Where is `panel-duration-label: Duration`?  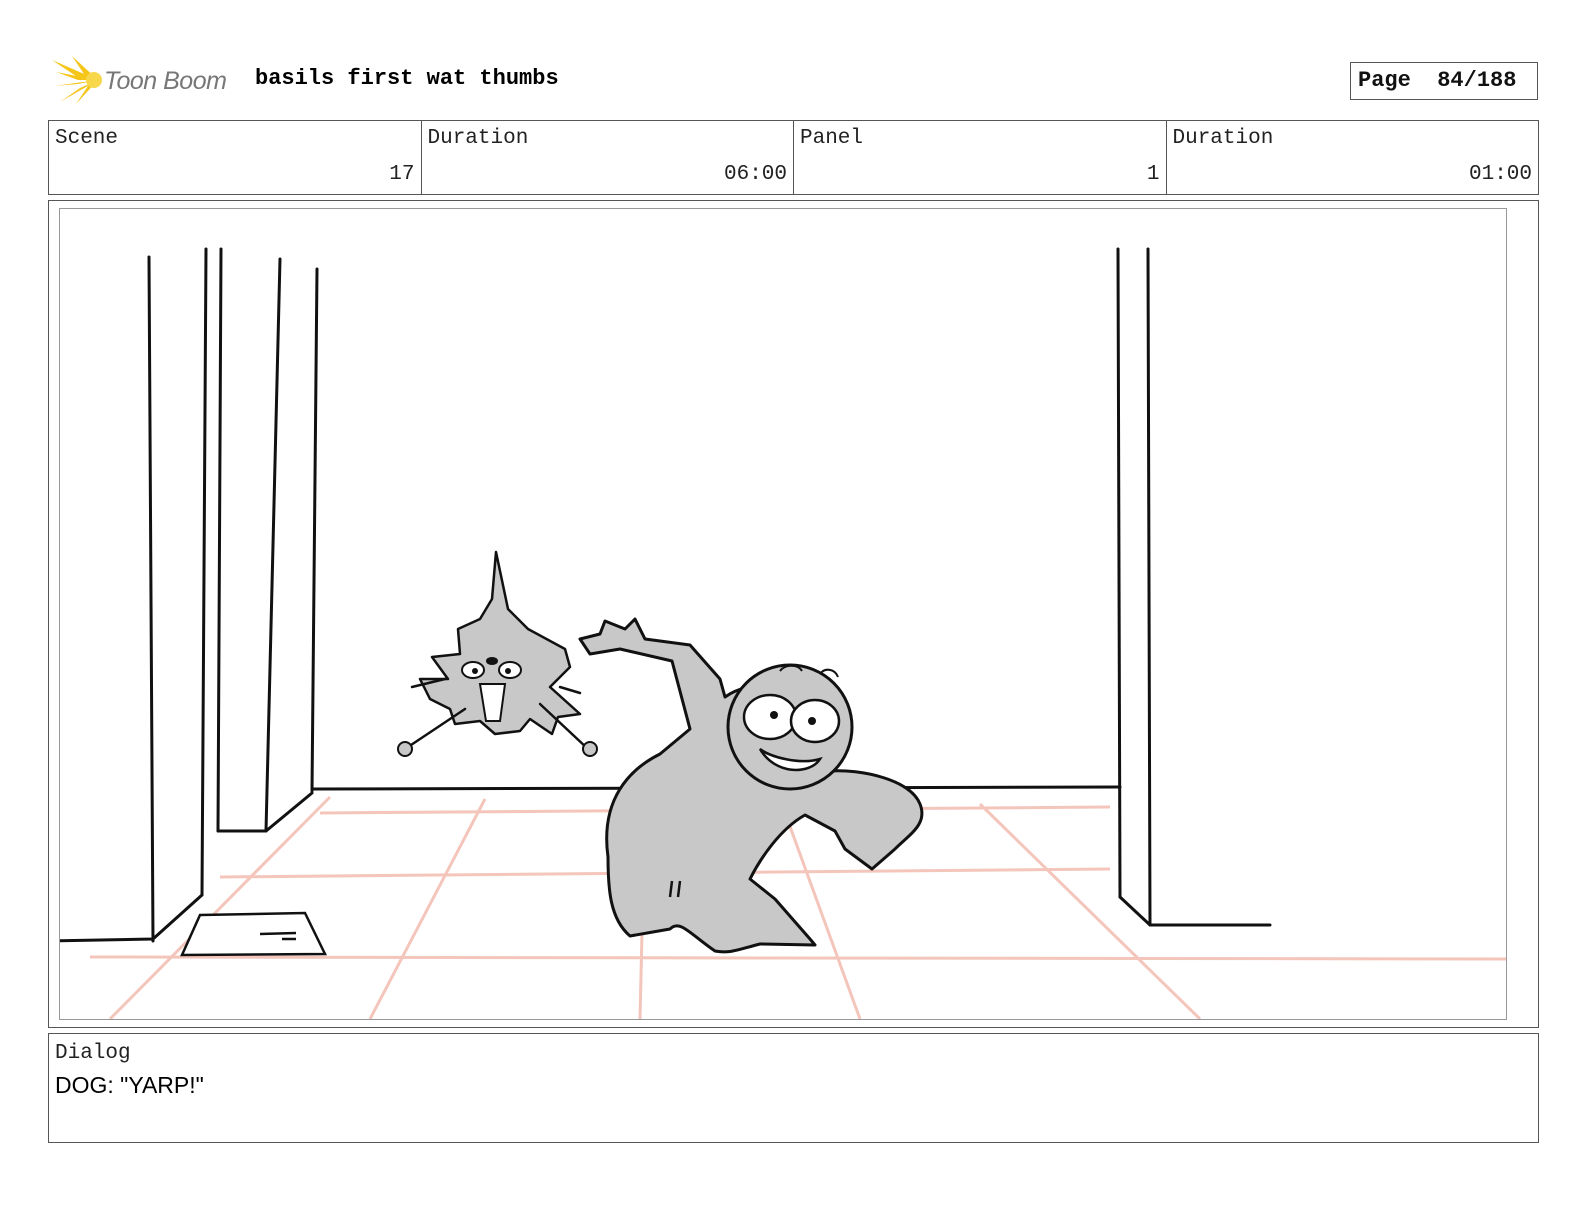 panel-duration-label: Duration is located at coordinates (1223, 138).